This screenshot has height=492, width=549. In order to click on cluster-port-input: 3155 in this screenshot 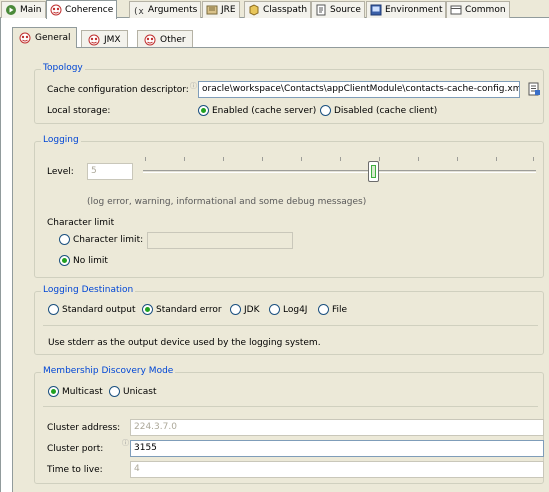, I will do `click(337, 448)`.